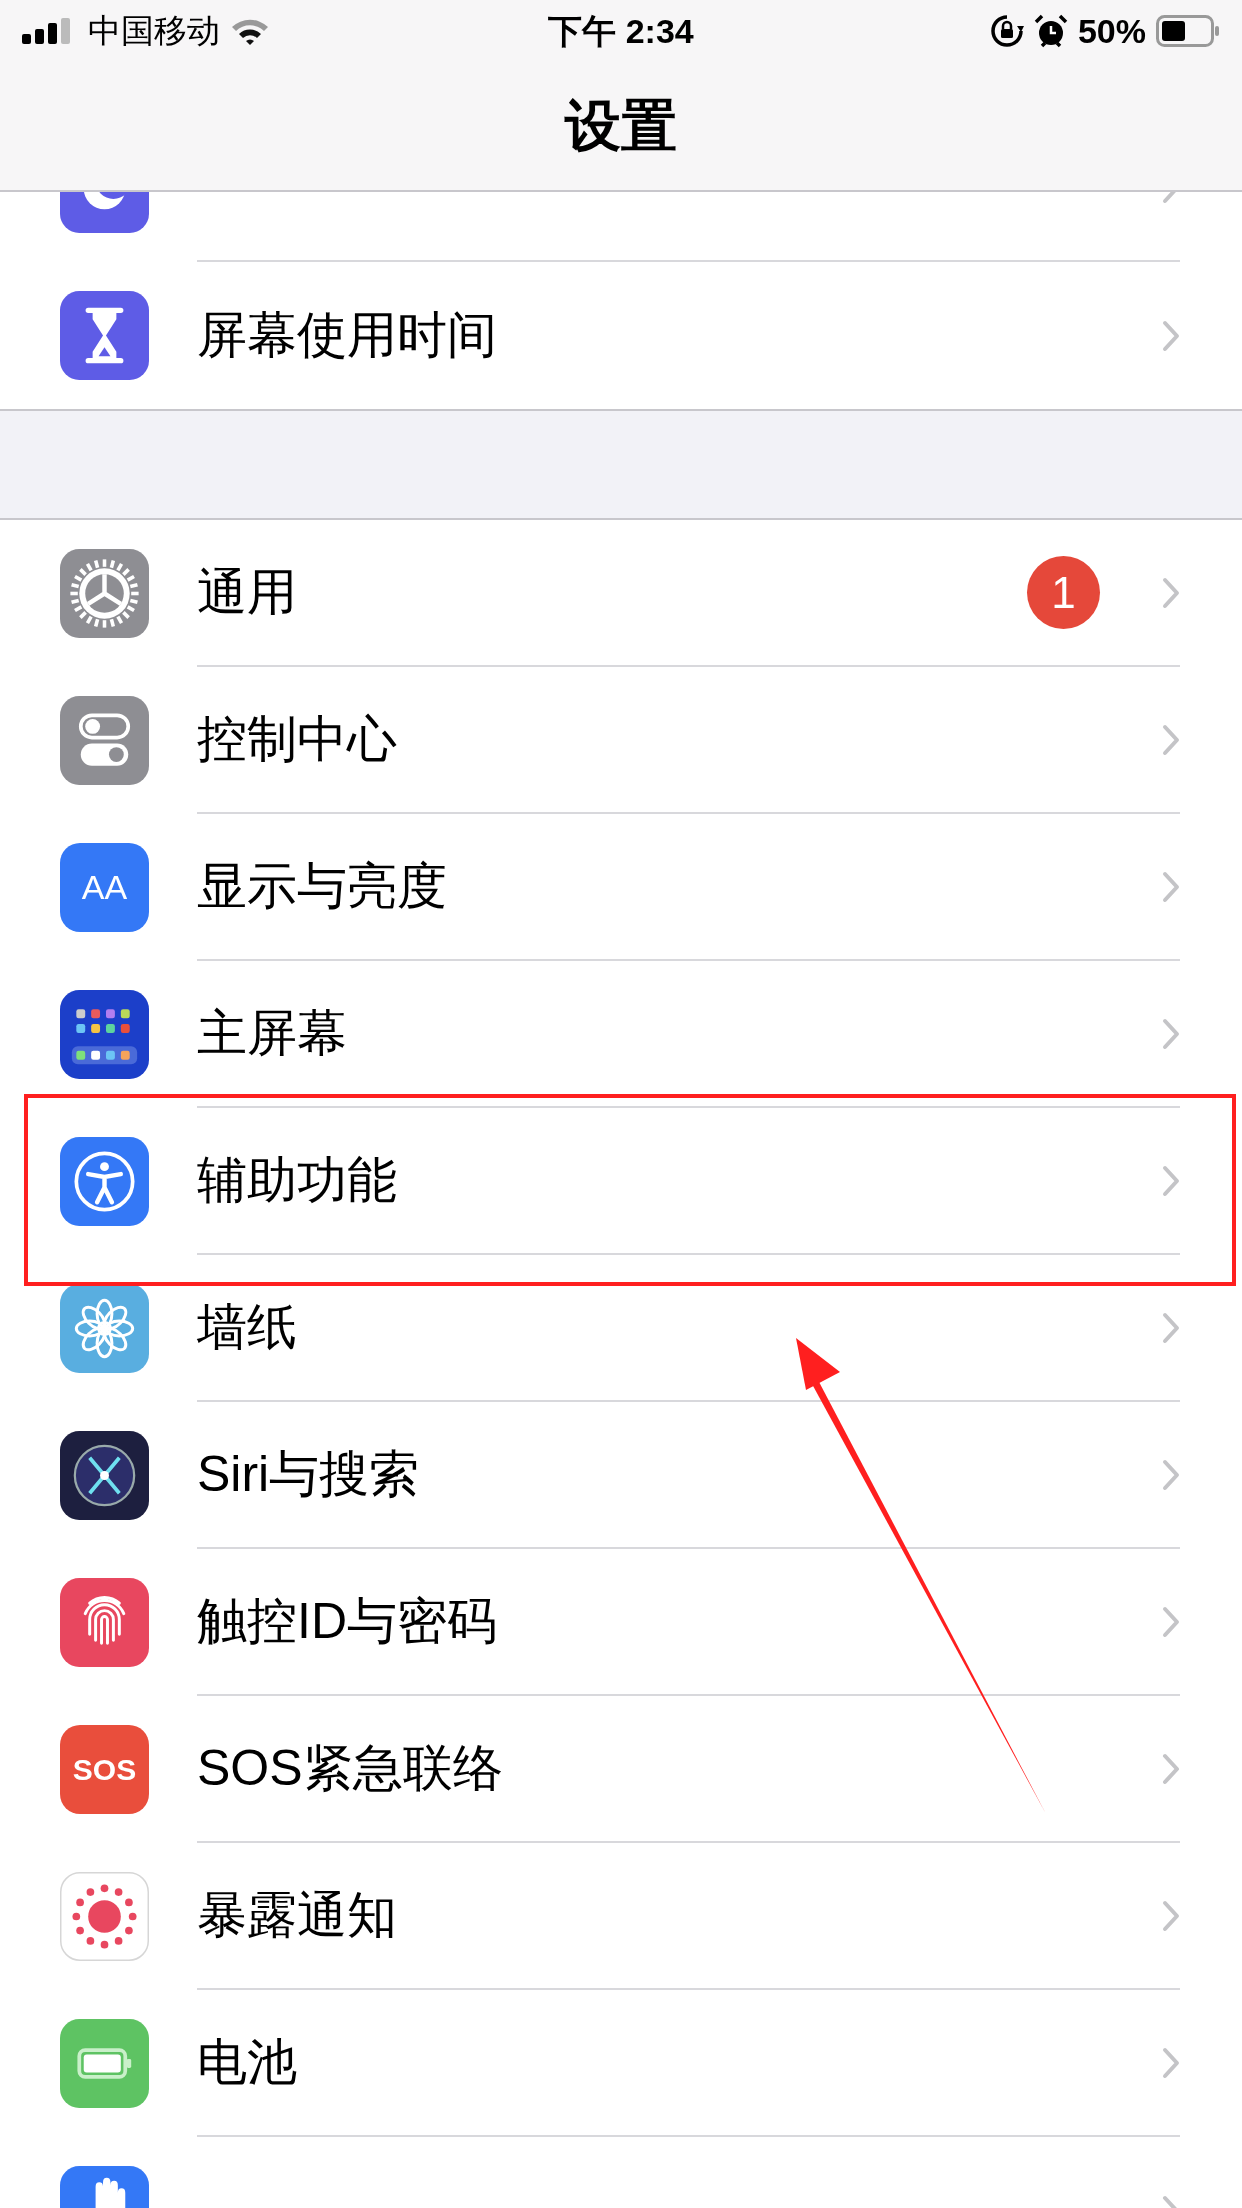 The height and width of the screenshot is (2208, 1242). What do you see at coordinates (104, 1034) in the screenshot?
I see `app-grid-icon` at bounding box center [104, 1034].